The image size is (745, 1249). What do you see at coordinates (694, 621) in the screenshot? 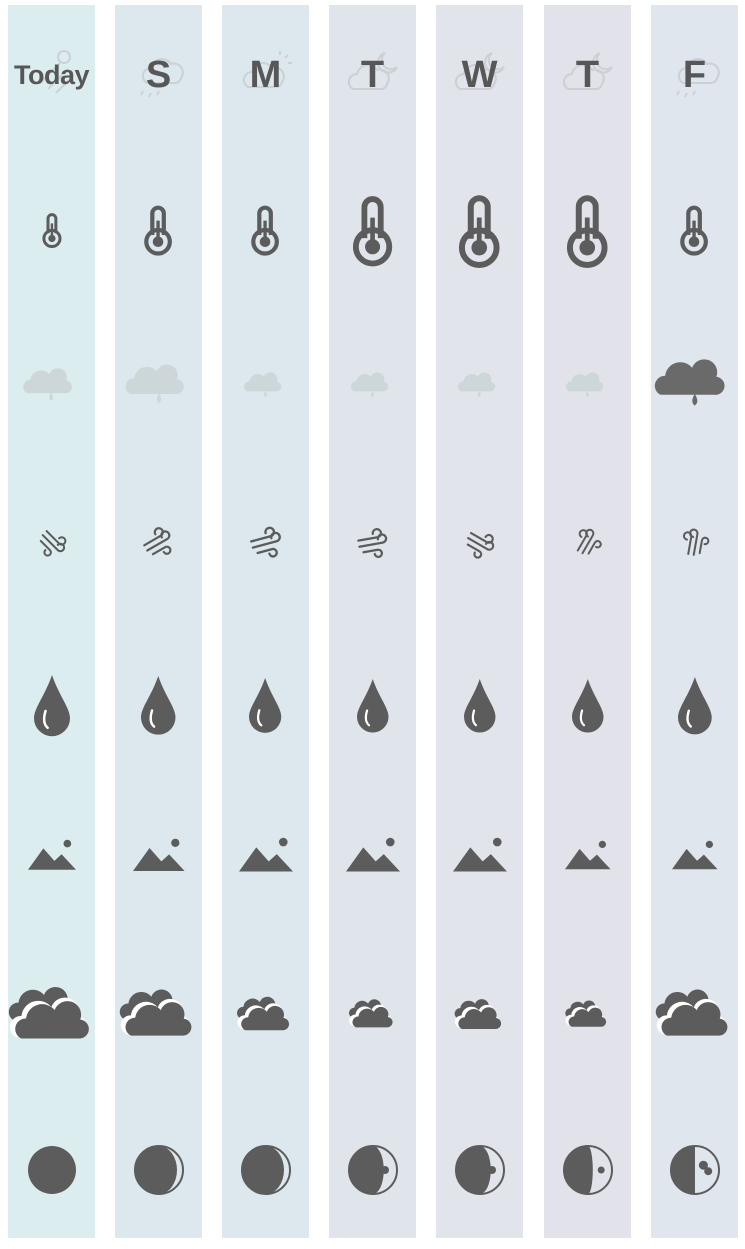
I see `day-column: F` at bounding box center [694, 621].